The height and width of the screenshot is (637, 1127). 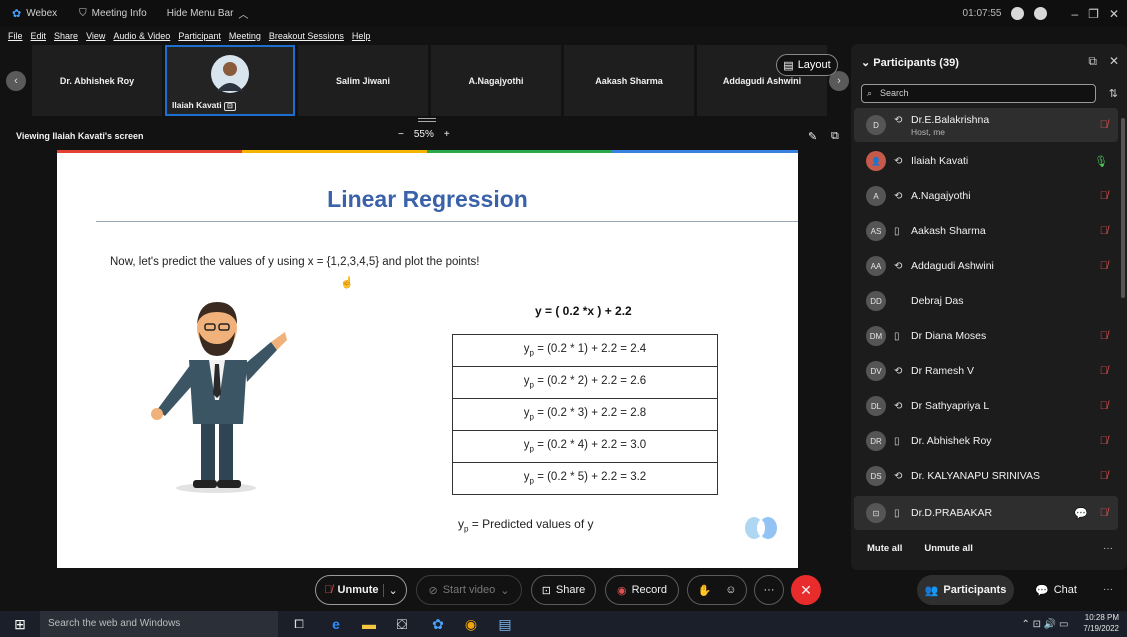 I want to click on participant-name: Aakash Sharma, so click(x=948, y=231).